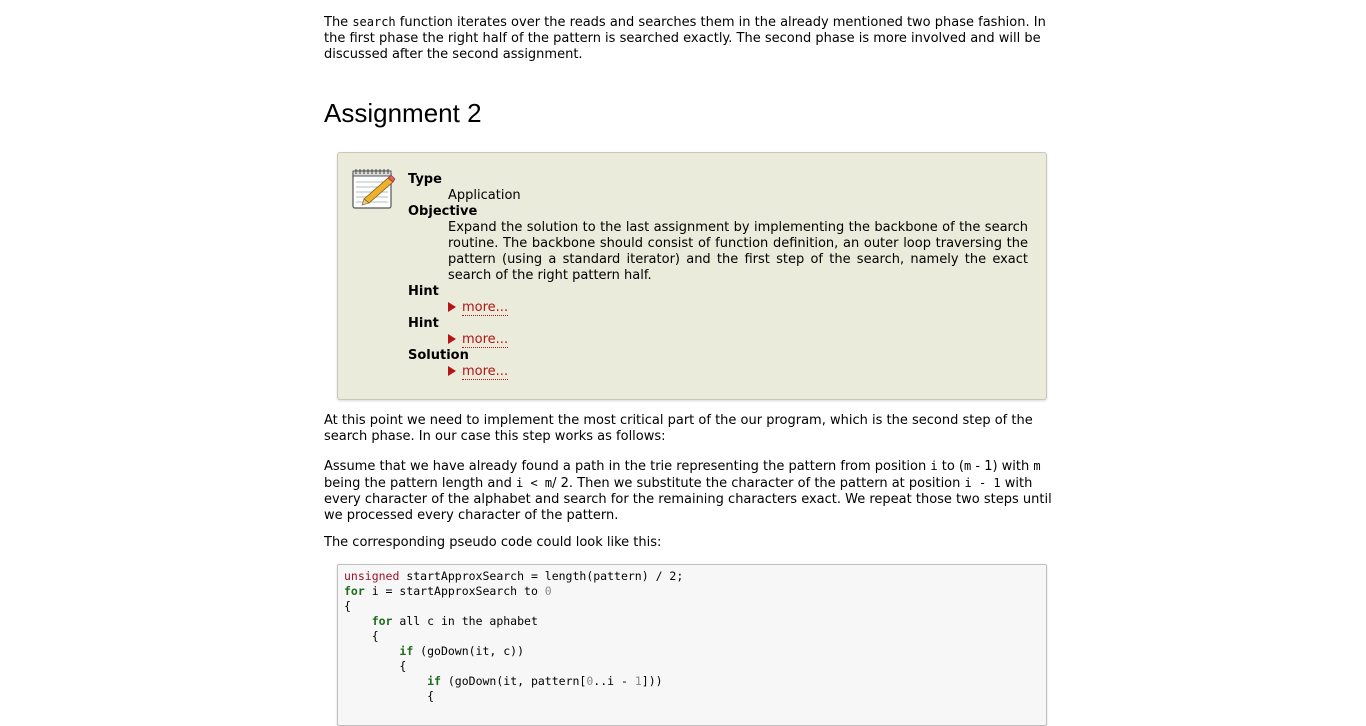 The image size is (1366, 726). What do you see at coordinates (934, 466) in the screenshot?
I see `code-i: i` at bounding box center [934, 466].